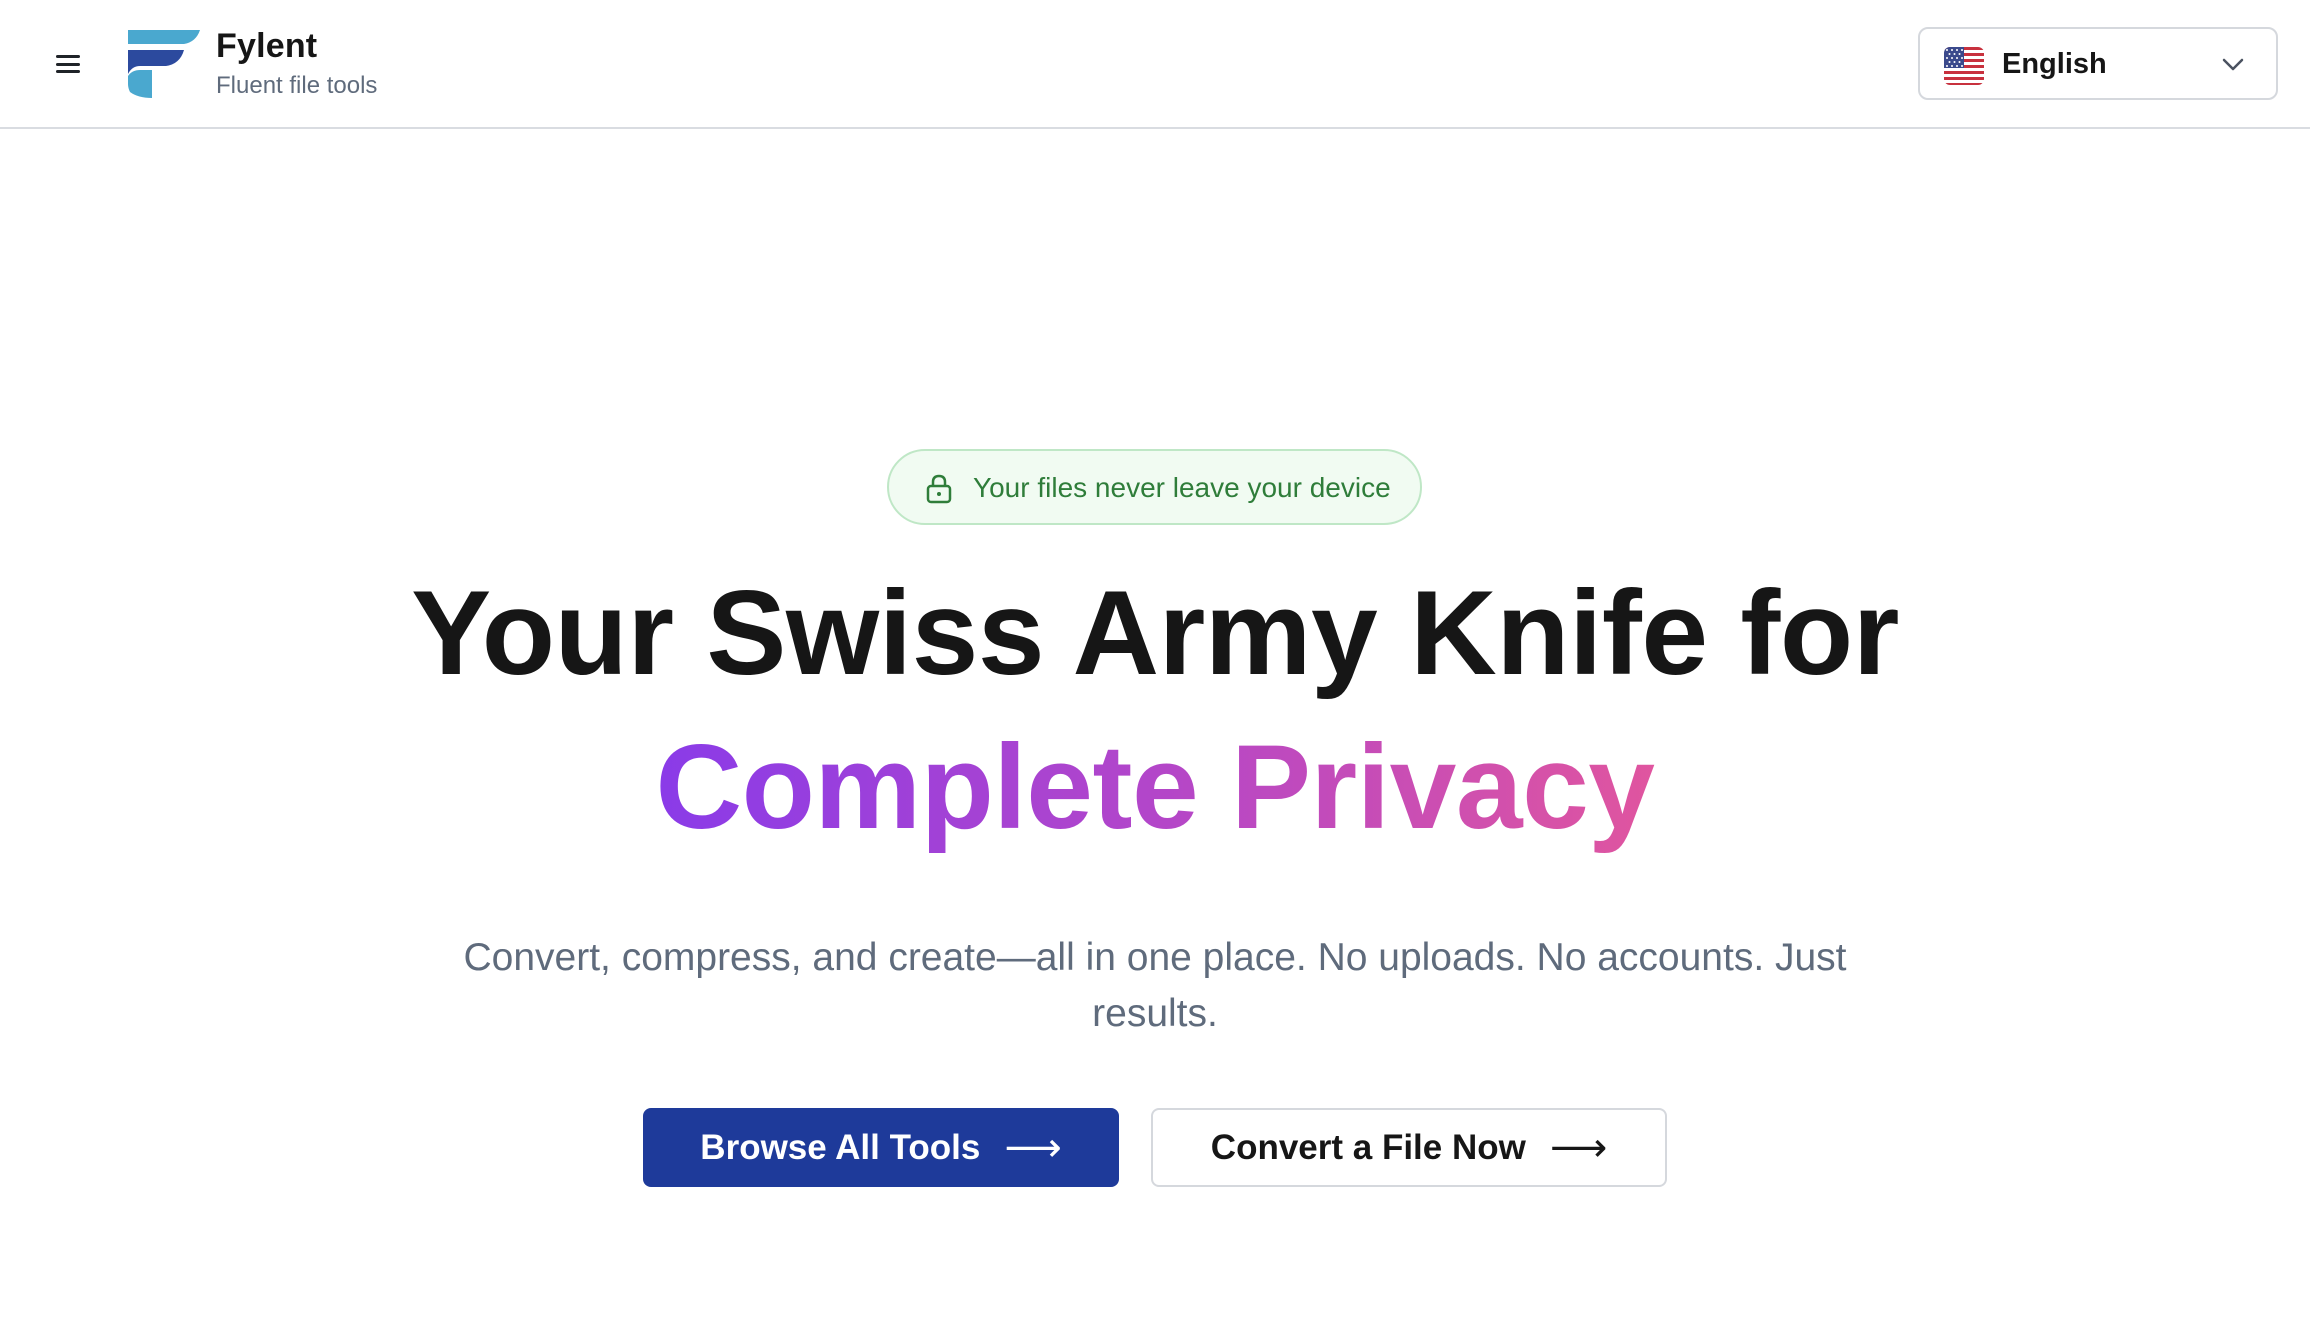  What do you see at coordinates (1964, 66) in the screenshot?
I see `us-flag-icon` at bounding box center [1964, 66].